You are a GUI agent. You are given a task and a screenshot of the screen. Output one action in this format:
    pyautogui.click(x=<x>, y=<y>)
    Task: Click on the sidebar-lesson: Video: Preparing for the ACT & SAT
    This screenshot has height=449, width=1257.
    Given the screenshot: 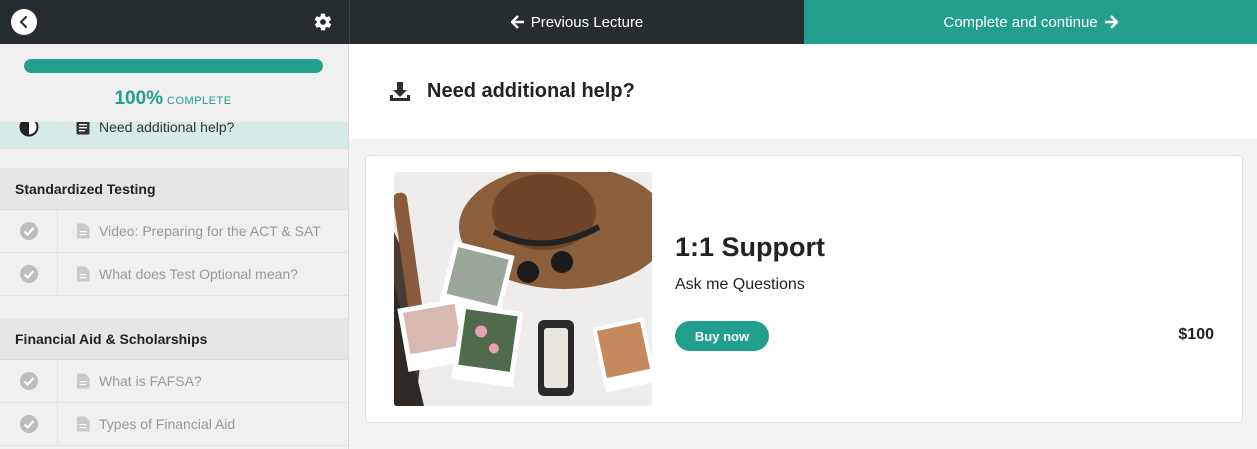 What is the action you would take?
    pyautogui.click(x=174, y=231)
    